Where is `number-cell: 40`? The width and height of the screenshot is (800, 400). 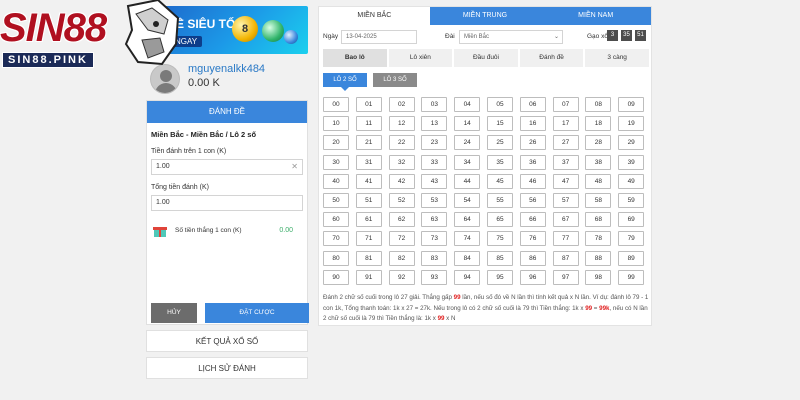 number-cell: 40 is located at coordinates (336, 181).